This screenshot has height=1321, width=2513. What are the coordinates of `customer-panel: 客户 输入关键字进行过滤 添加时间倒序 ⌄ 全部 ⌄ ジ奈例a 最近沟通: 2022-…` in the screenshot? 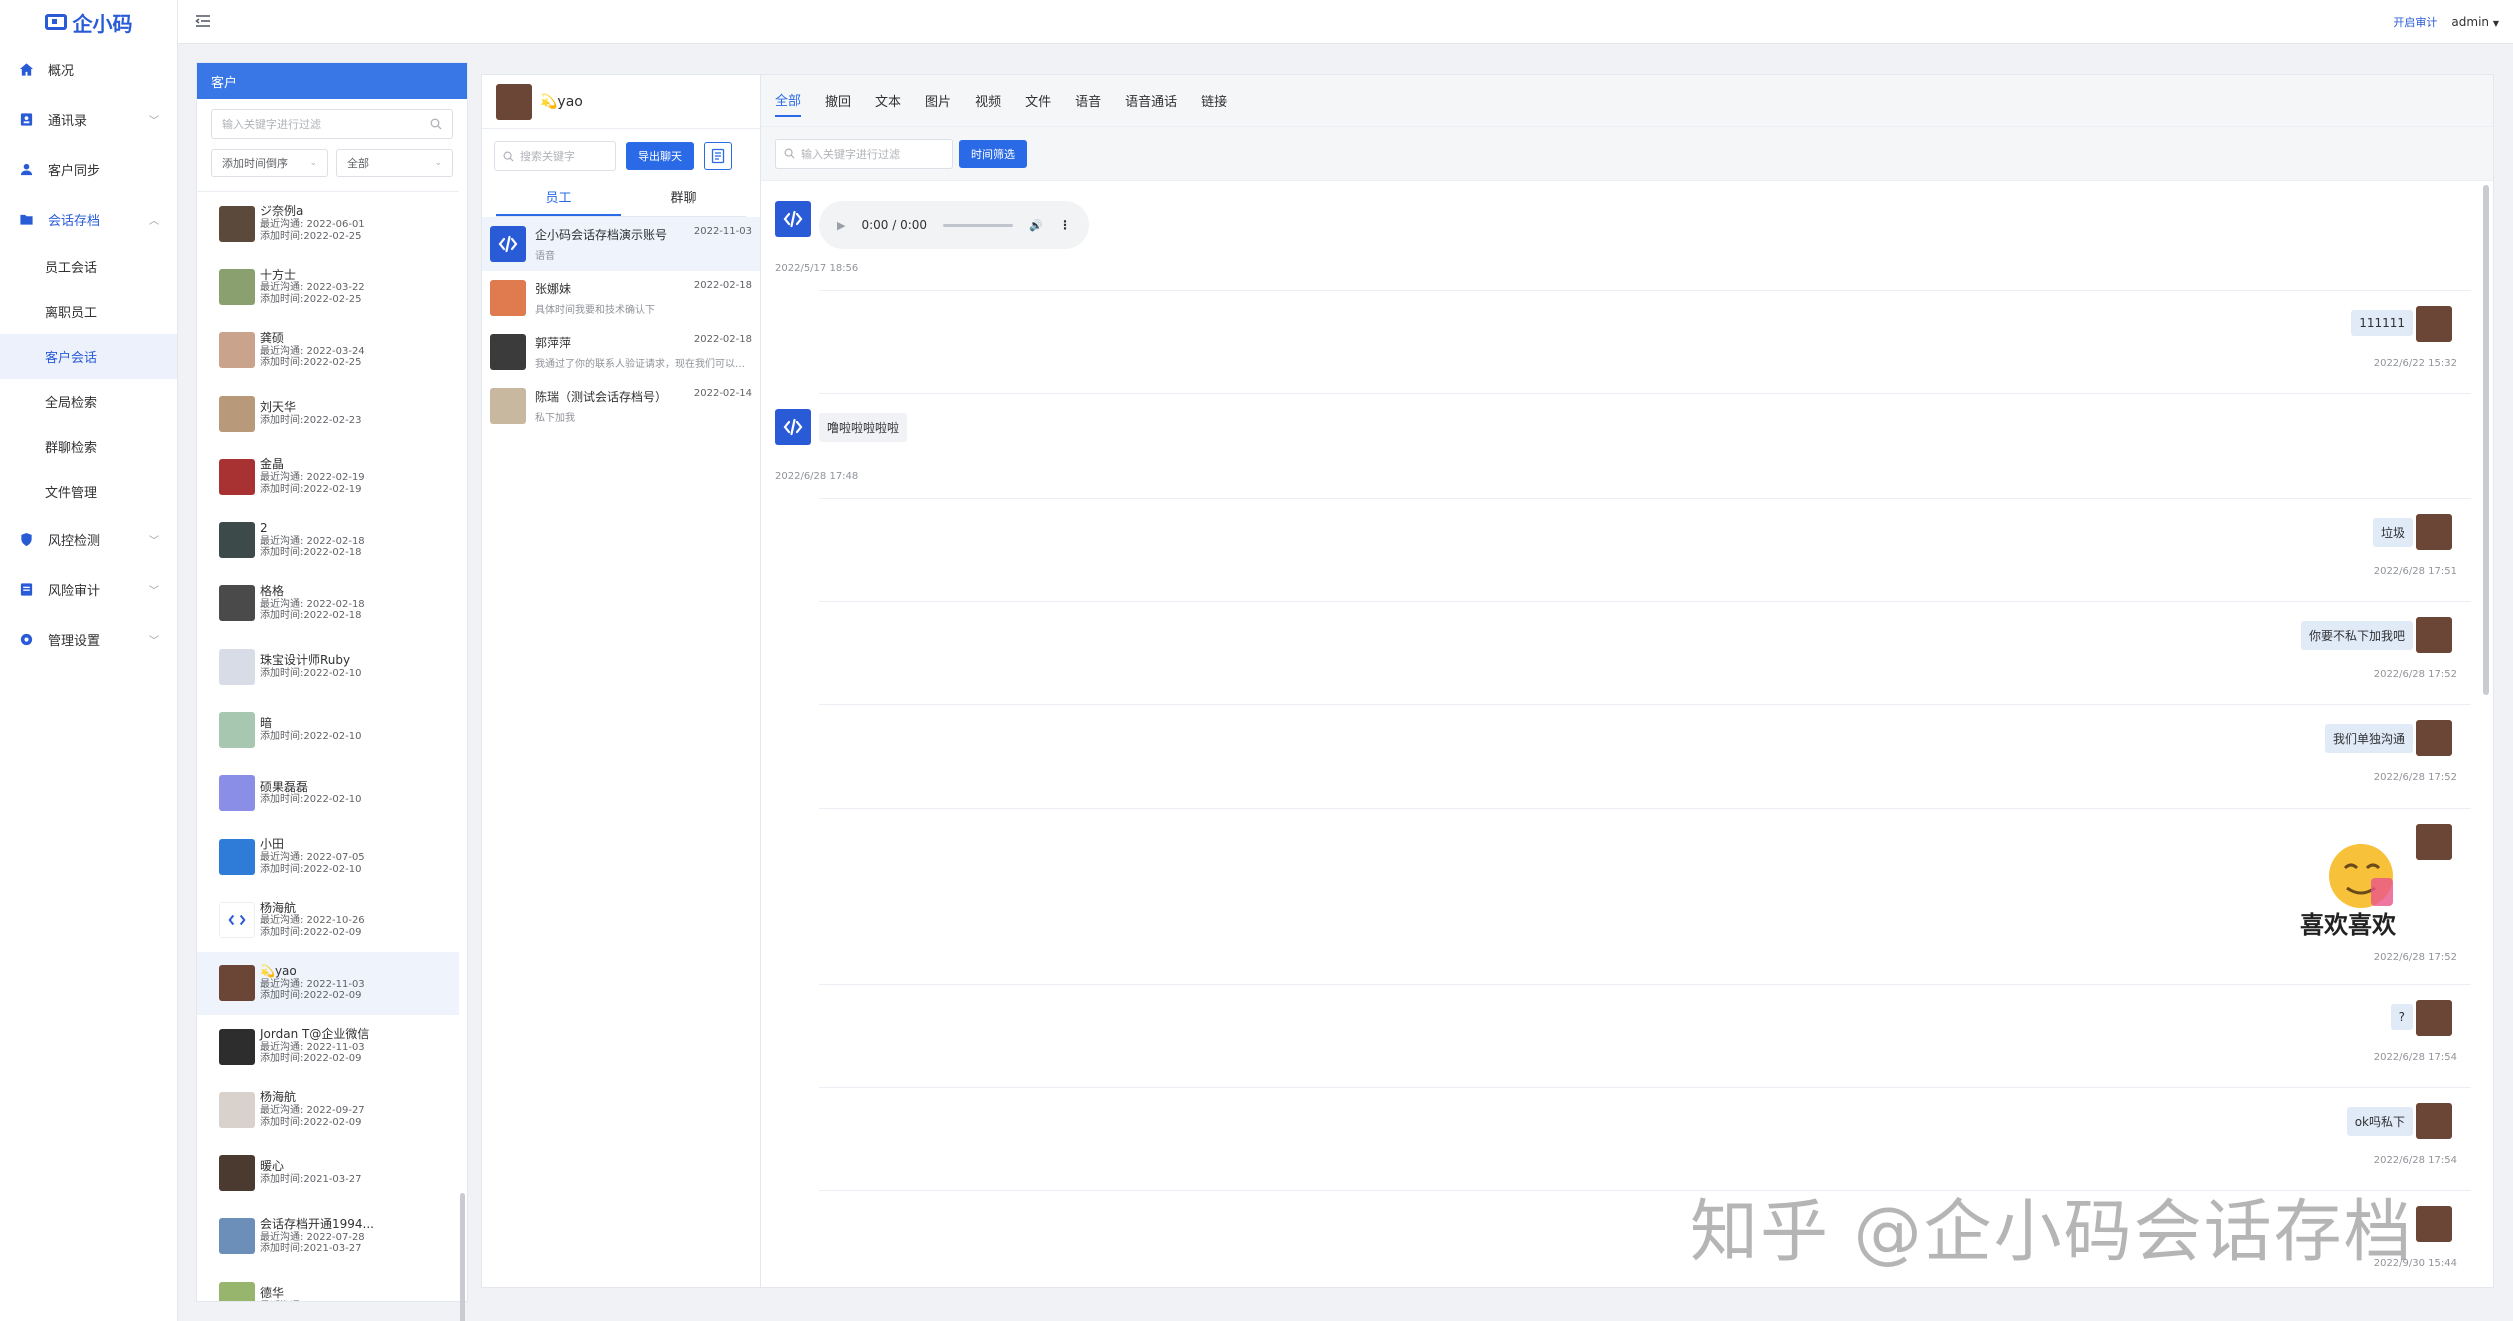 It's located at (332, 691).